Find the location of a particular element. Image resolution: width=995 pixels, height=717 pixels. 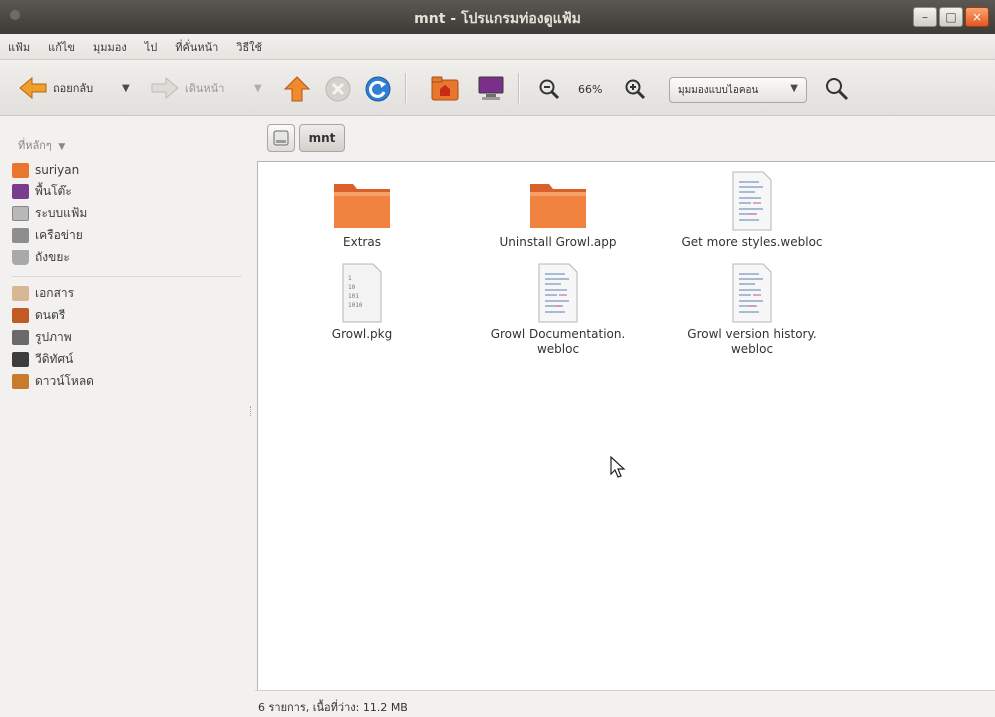

stop-button is located at coordinates (338, 89).